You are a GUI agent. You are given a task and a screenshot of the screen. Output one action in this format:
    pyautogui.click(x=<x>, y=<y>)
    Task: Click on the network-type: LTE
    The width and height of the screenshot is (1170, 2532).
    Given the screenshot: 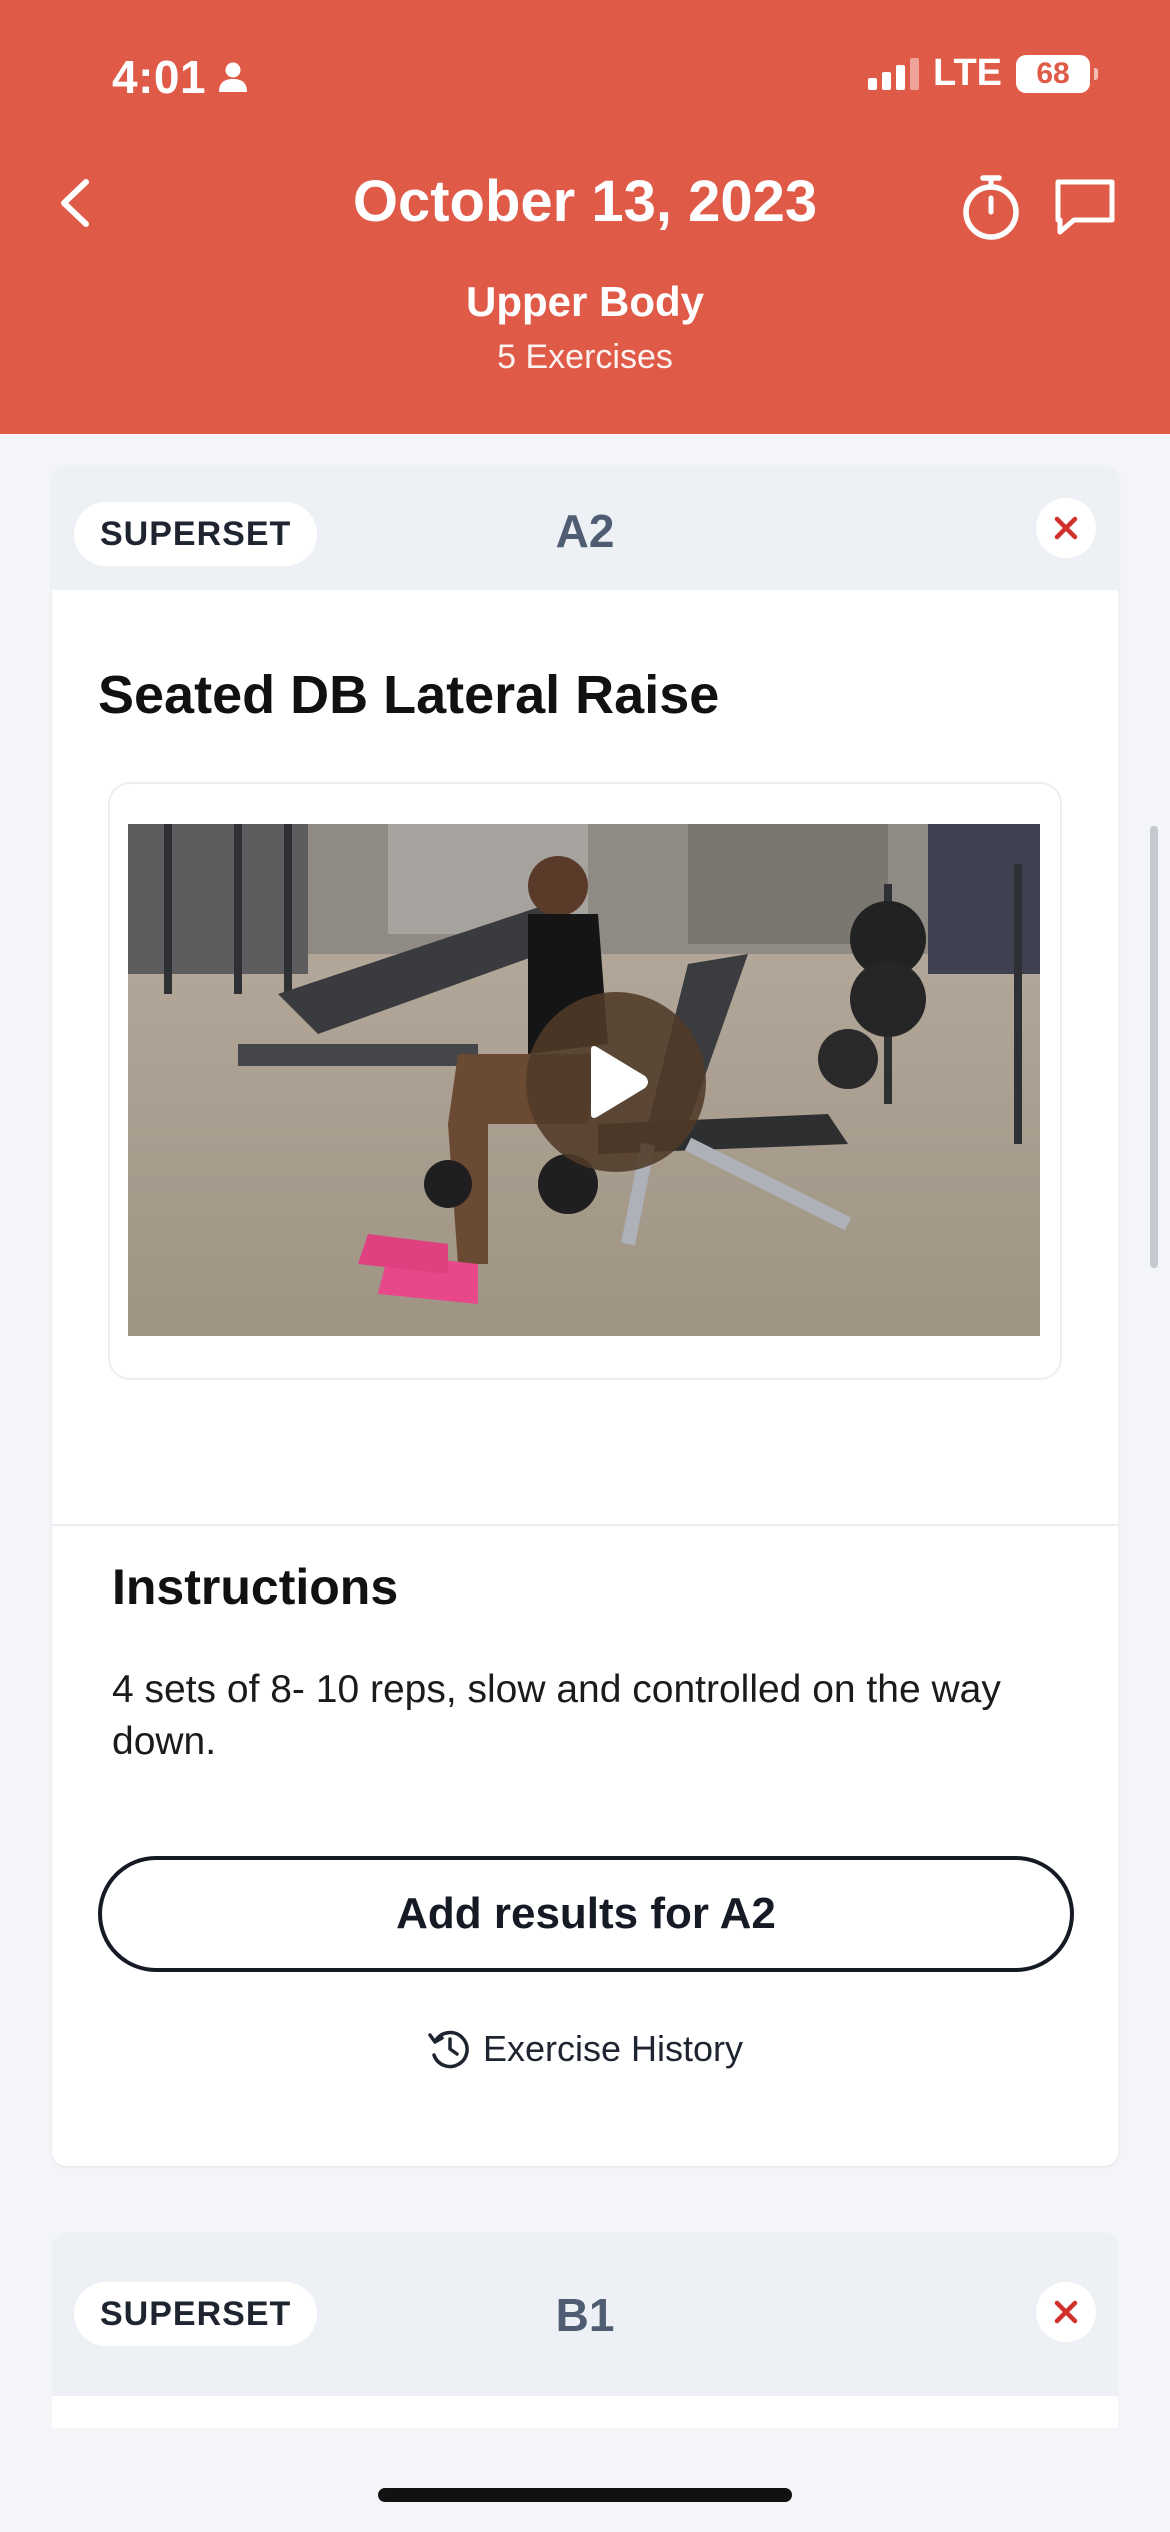 What is the action you would take?
    pyautogui.click(x=967, y=73)
    